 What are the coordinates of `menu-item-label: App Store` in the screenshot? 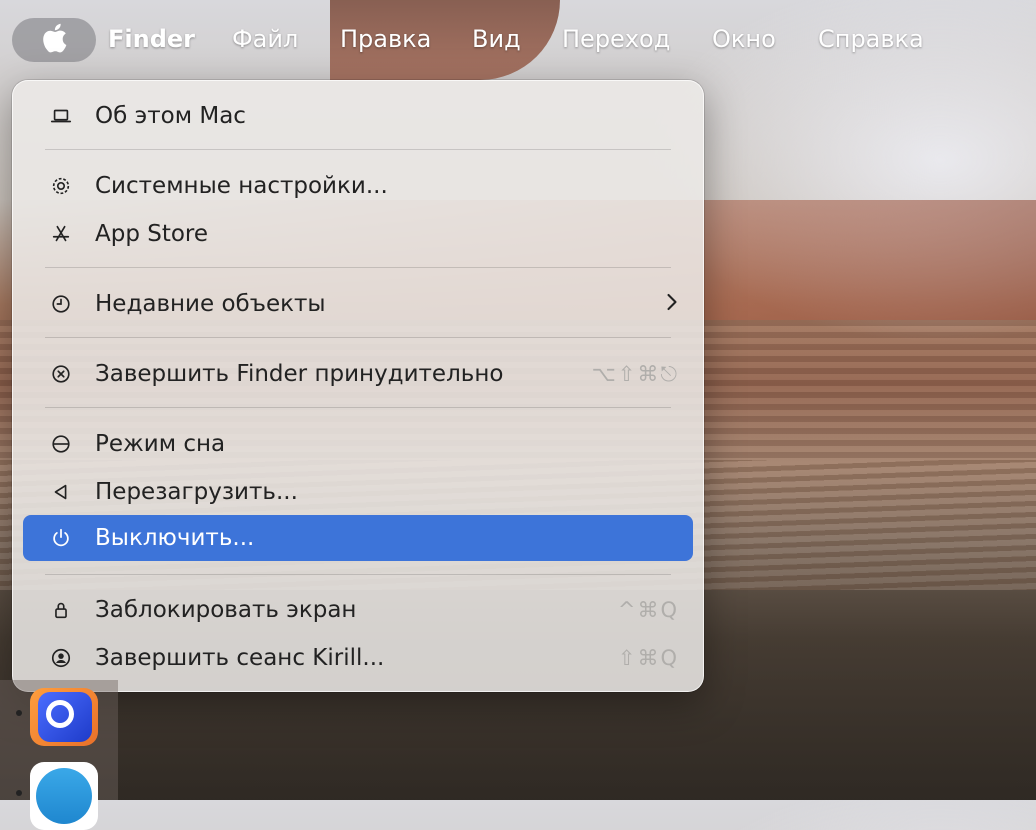 It's located at (152, 234).